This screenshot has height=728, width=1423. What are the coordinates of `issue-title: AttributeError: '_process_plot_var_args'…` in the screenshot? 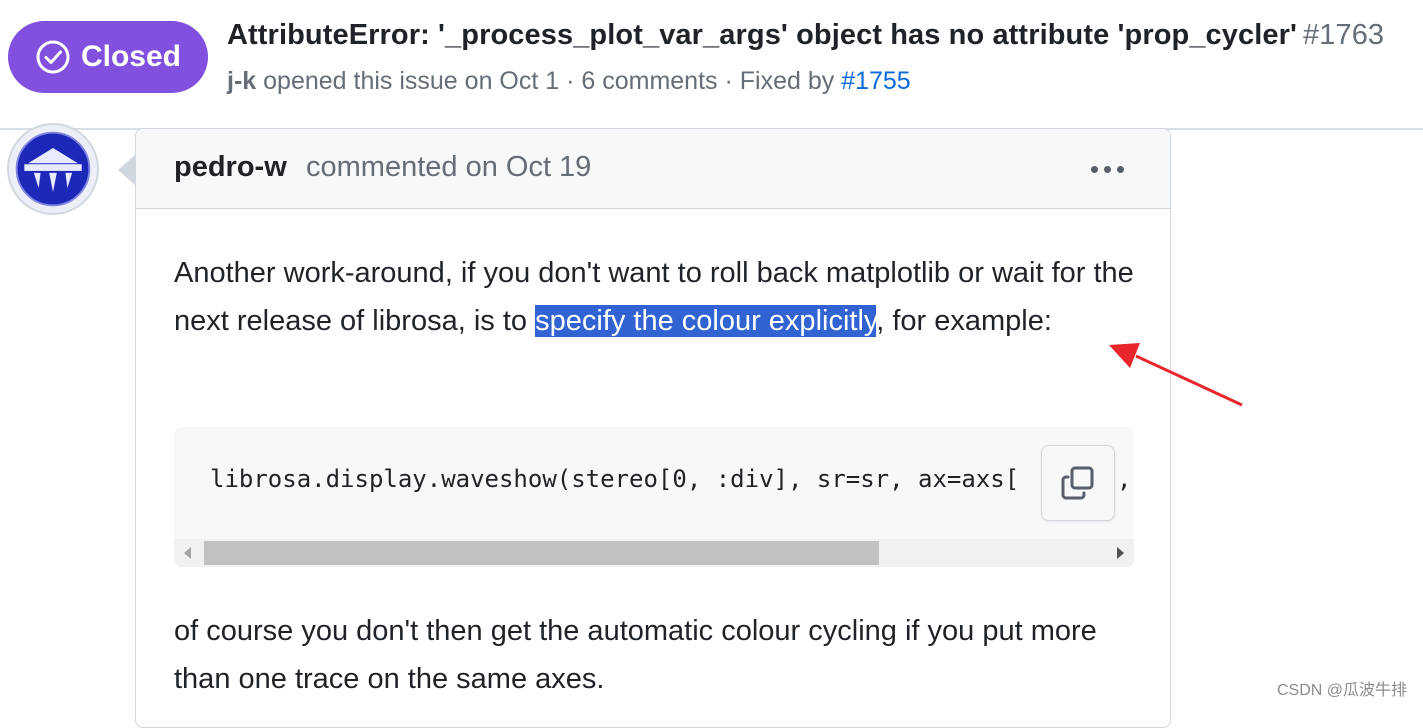 It's located at (805, 35).